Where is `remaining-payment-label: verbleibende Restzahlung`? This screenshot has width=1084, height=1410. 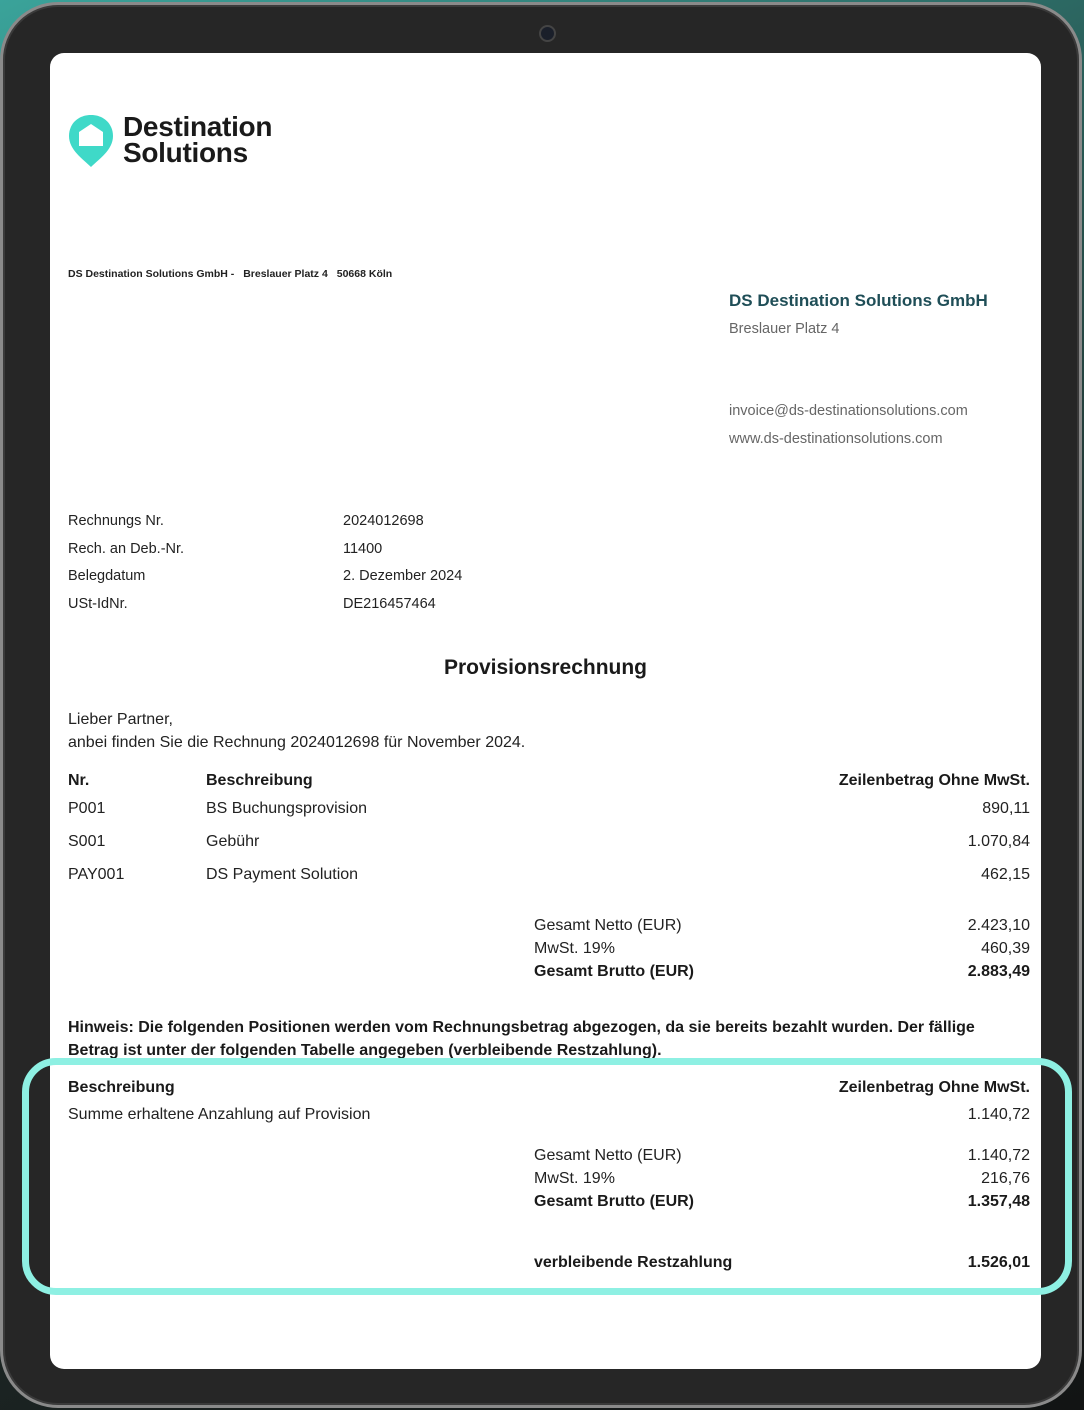
remaining-payment-label: verbleibende Restzahlung is located at coordinates (633, 1262).